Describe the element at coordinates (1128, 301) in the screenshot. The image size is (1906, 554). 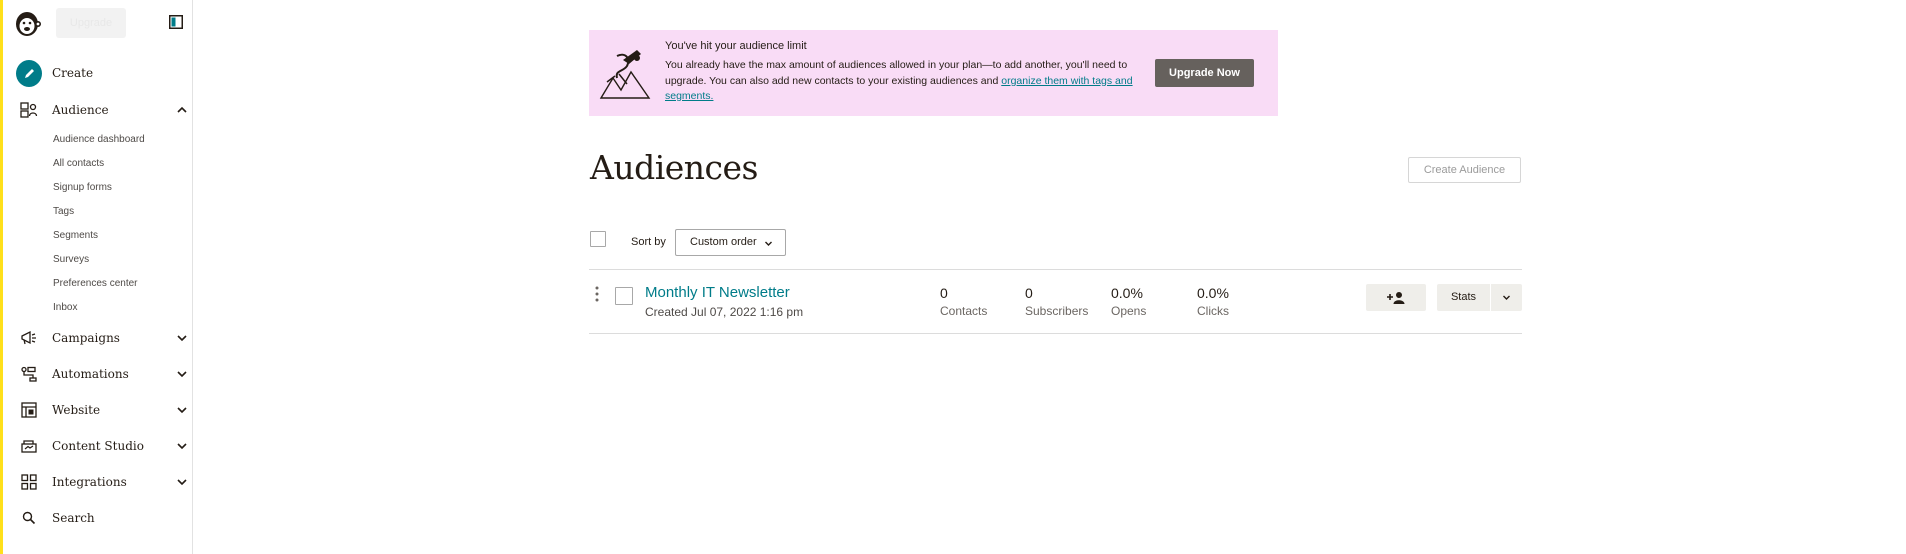
I see `stat-opens: 0.0% Opens` at that location.